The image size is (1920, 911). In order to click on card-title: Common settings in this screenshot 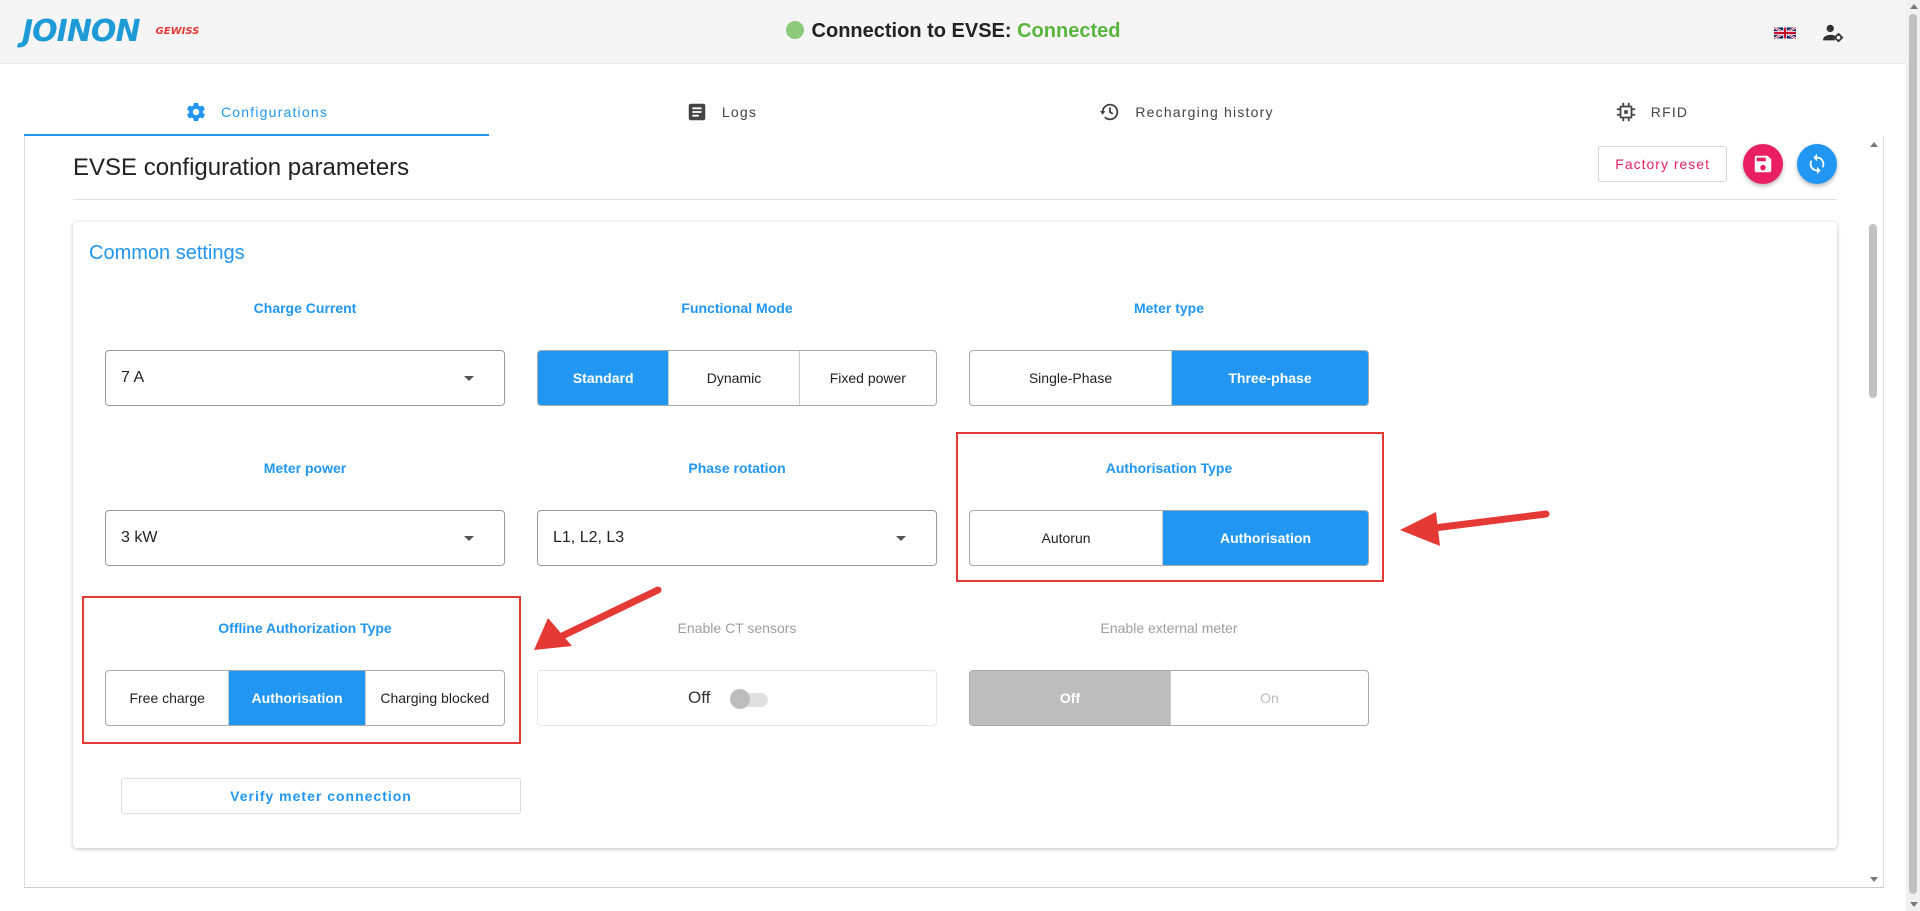, I will do `click(167, 253)`.